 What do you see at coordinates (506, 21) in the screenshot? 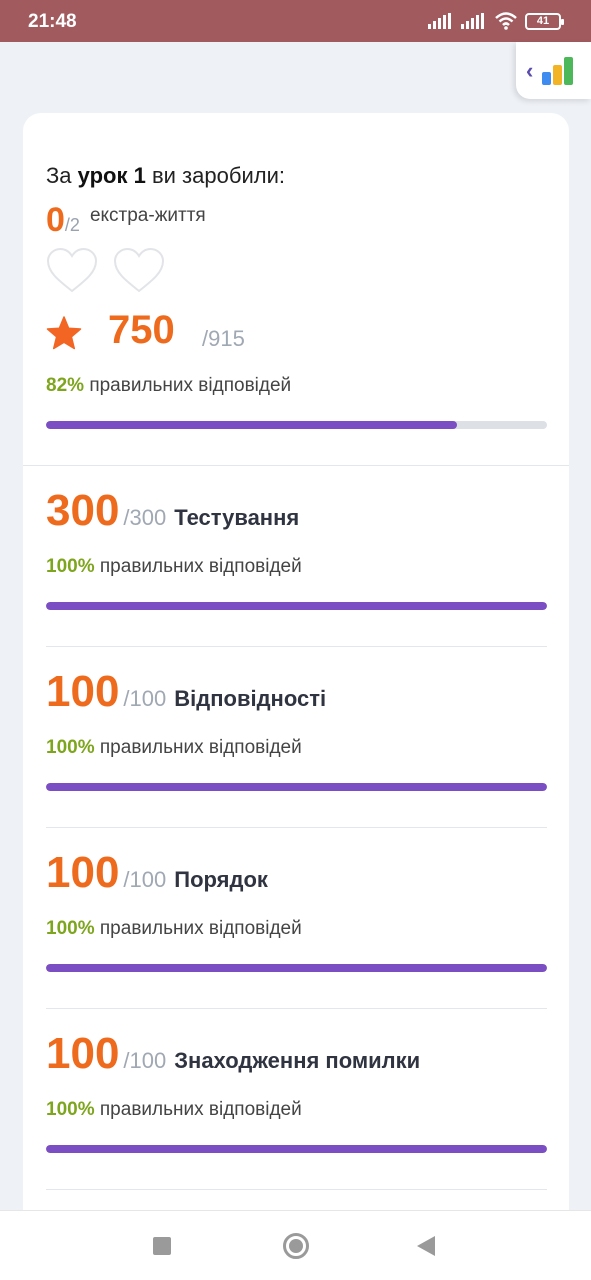
I see `wifi-icon` at bounding box center [506, 21].